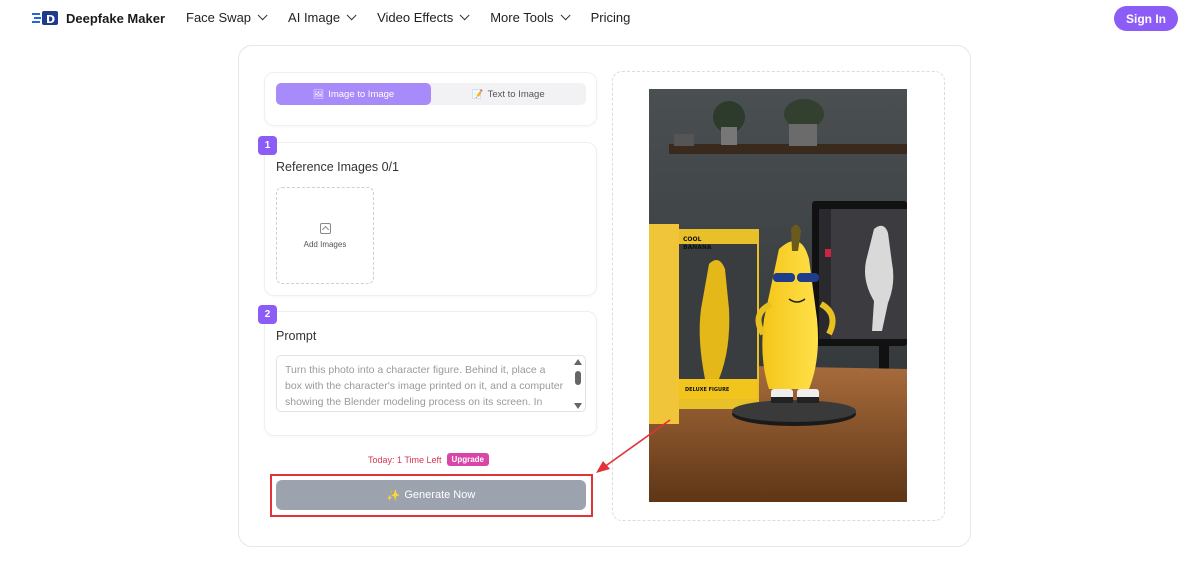  Describe the element at coordinates (692, 239) in the screenshot. I see `box-title-1: COOL` at that location.